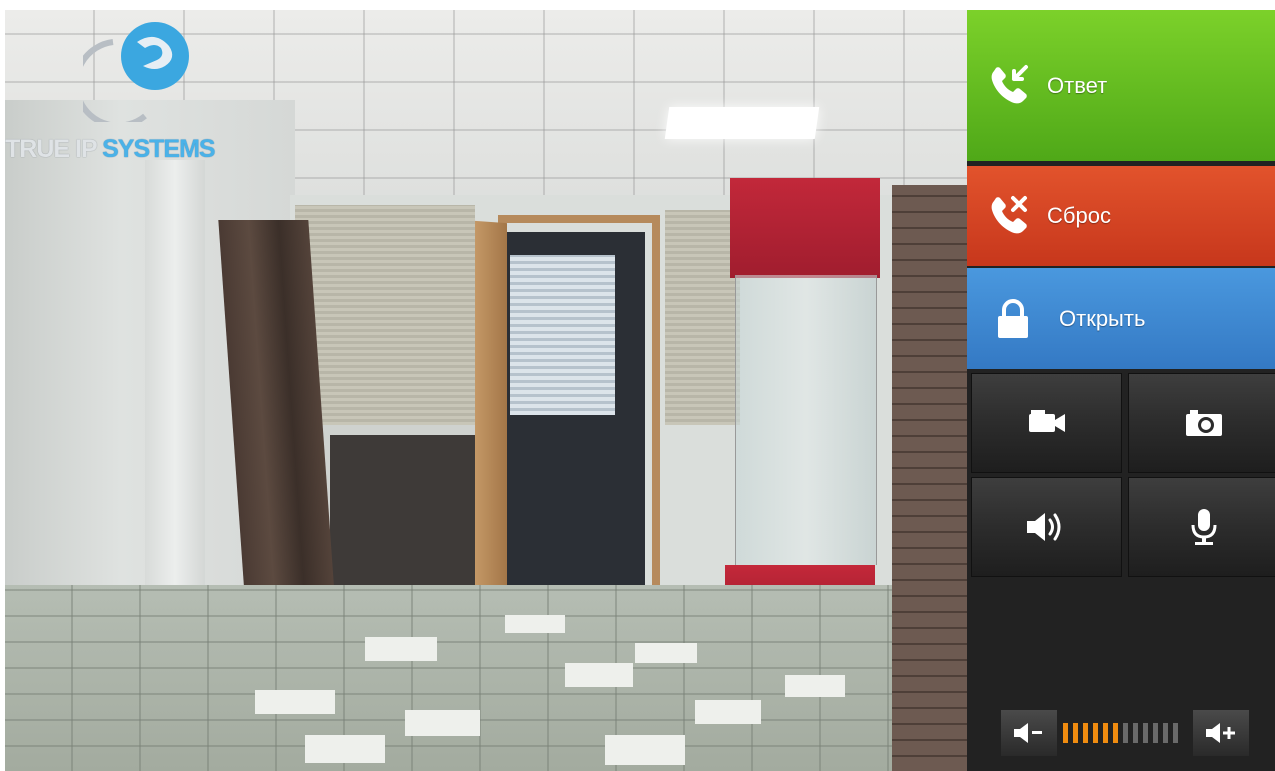 This screenshot has width=1275, height=771. I want to click on answer-button: Ответ, so click(1121, 85).